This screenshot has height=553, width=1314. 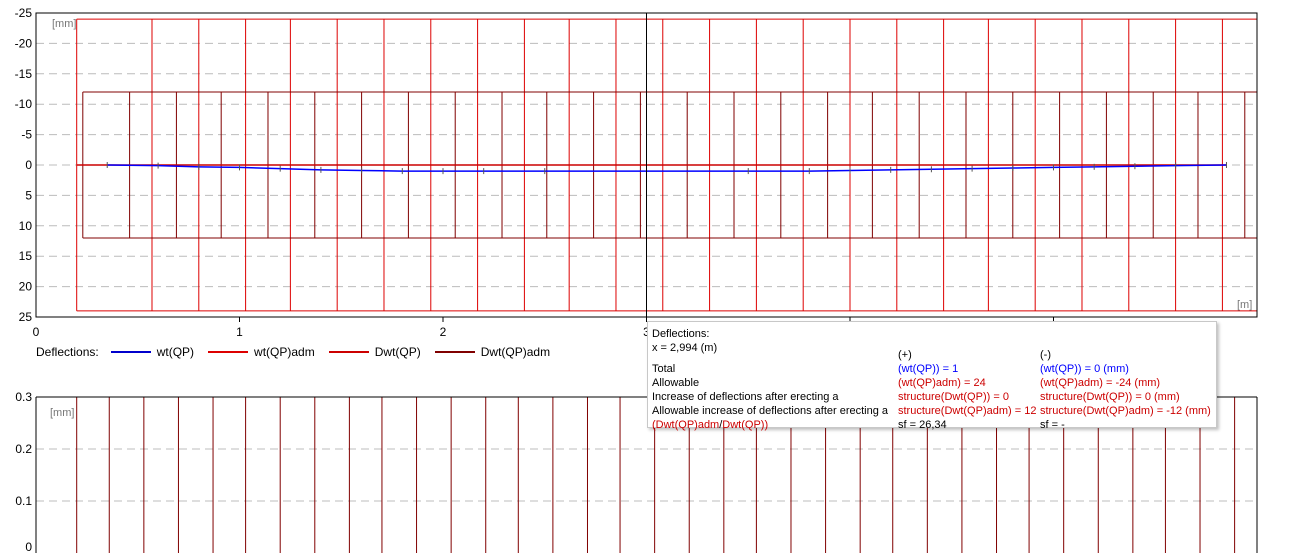 What do you see at coordinates (67, 352) in the screenshot?
I see `legend-title: Deflections:` at bounding box center [67, 352].